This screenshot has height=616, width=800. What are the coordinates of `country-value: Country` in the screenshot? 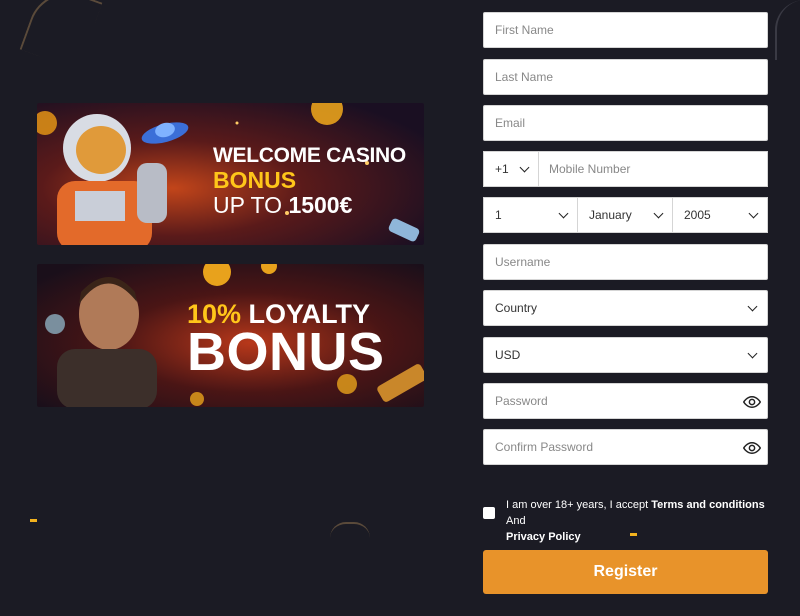 It's located at (516, 308).